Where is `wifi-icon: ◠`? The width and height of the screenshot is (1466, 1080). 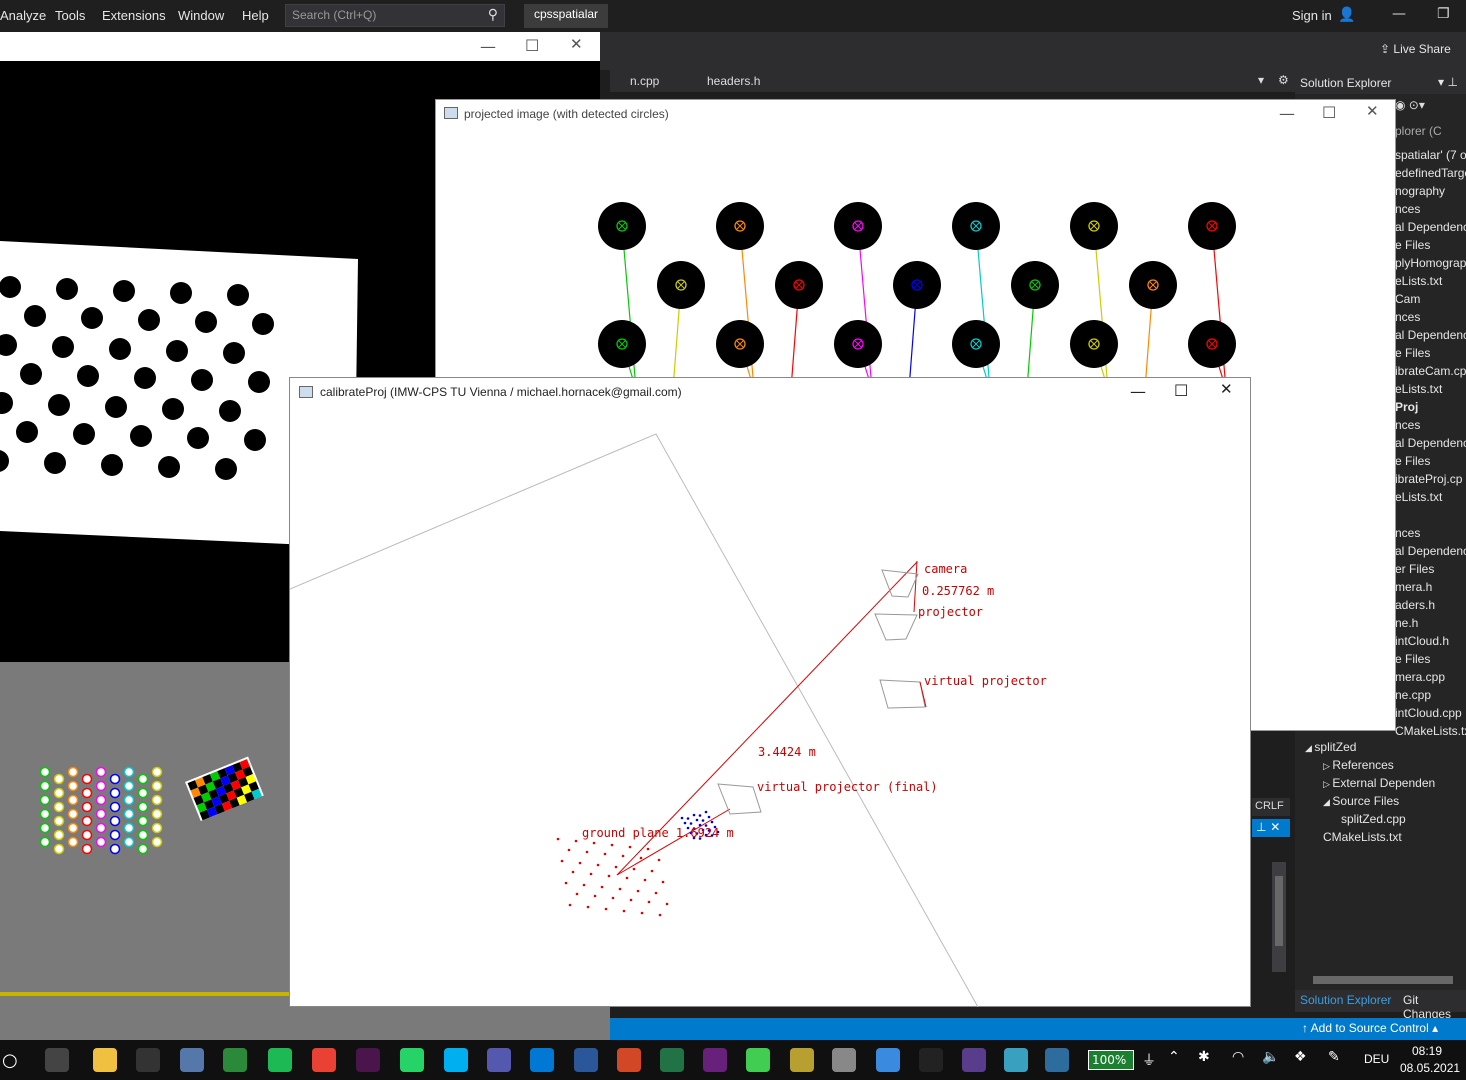 wifi-icon: ◠ is located at coordinates (1238, 1057).